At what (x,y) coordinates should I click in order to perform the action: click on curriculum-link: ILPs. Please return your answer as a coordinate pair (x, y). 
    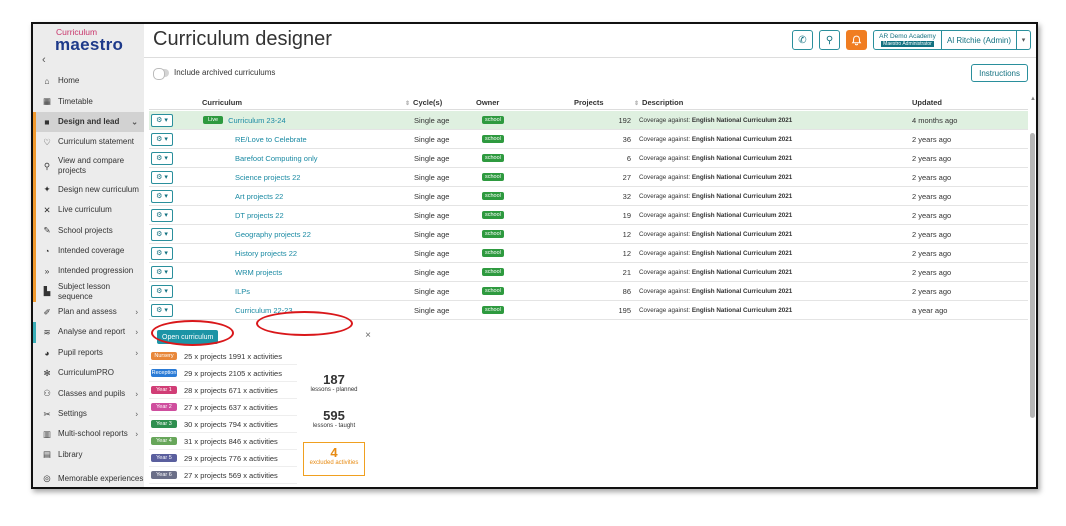
    Looking at the image, I should click on (242, 291).